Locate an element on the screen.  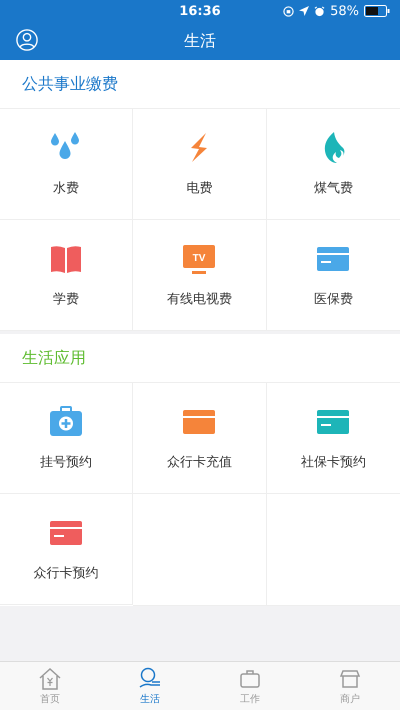
house-icon is located at coordinates (50, 678).